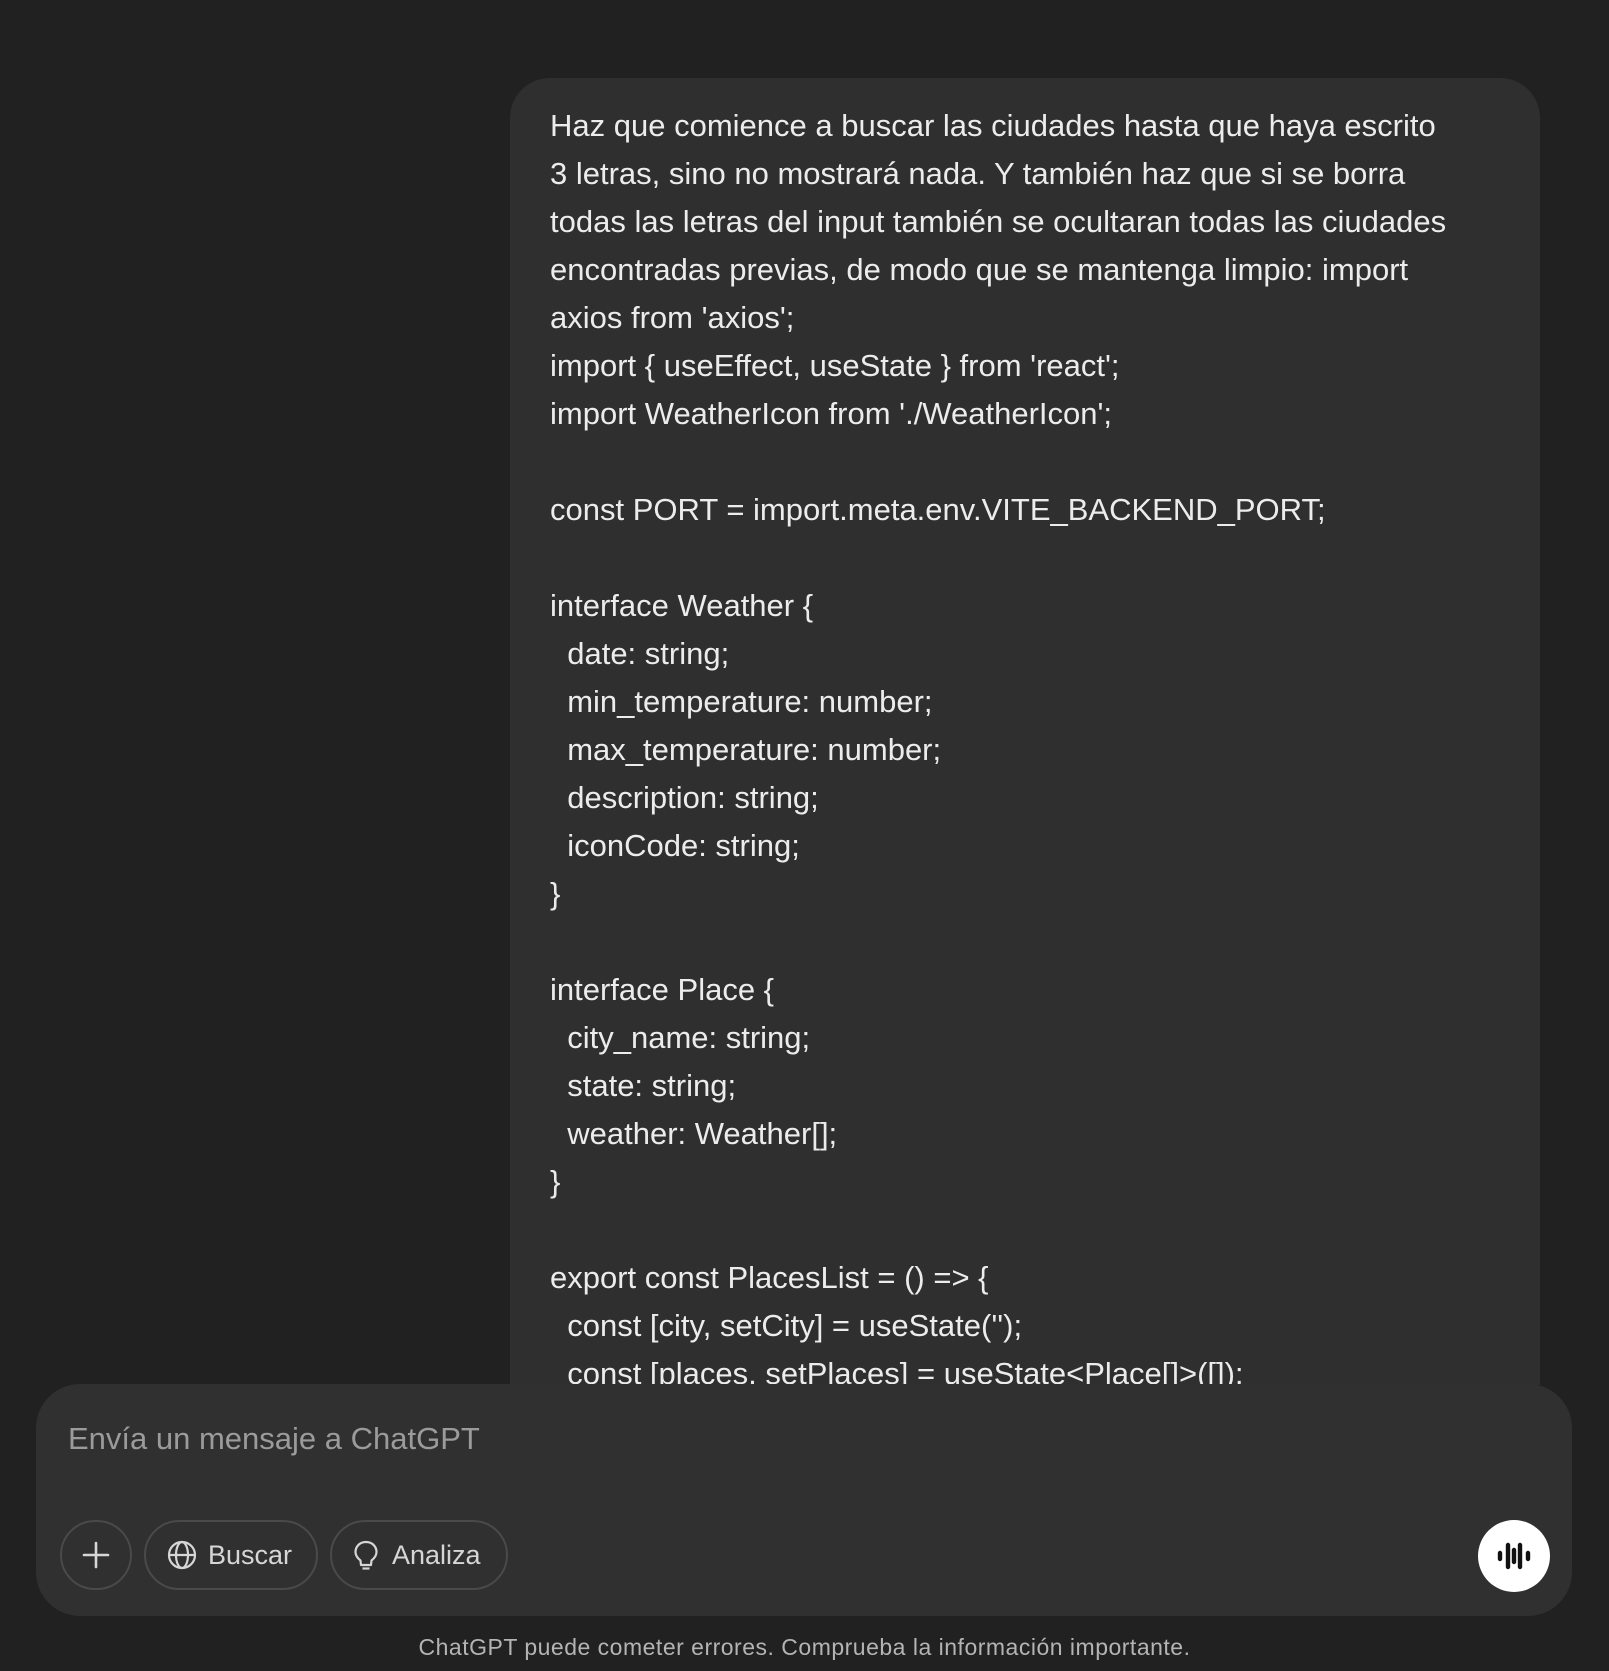  Describe the element at coordinates (684, 797) in the screenshot. I see `message-line: description: string;` at that location.